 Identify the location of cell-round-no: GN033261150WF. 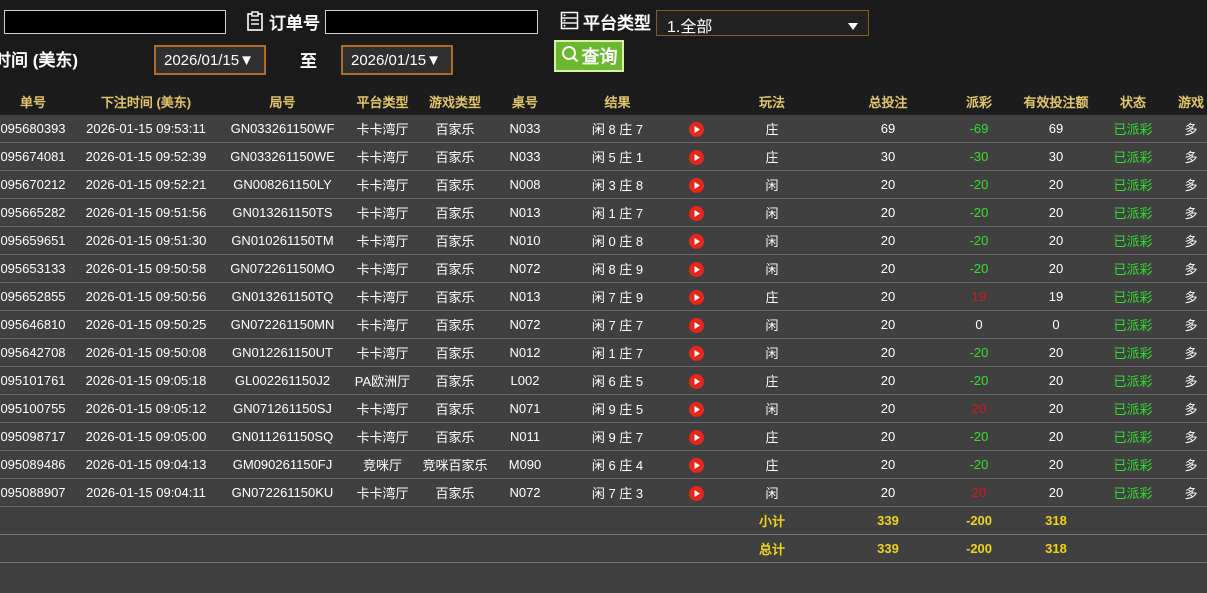
(282, 129).